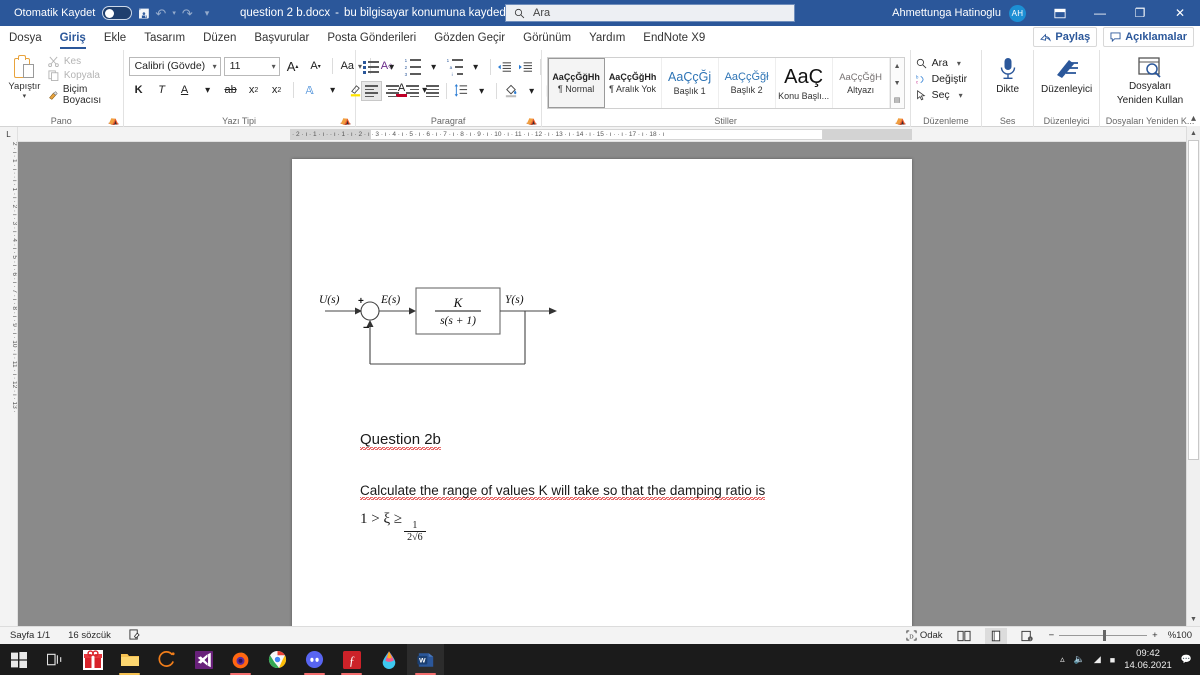  I want to click on search-box: Ara, so click(650, 13).